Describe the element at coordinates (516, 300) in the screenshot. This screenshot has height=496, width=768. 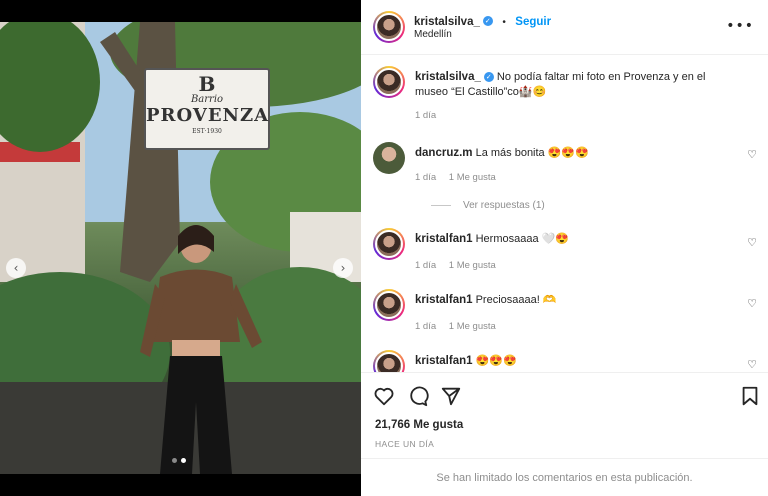
I see `comment-body: Preciosaaaa! 🫶` at that location.